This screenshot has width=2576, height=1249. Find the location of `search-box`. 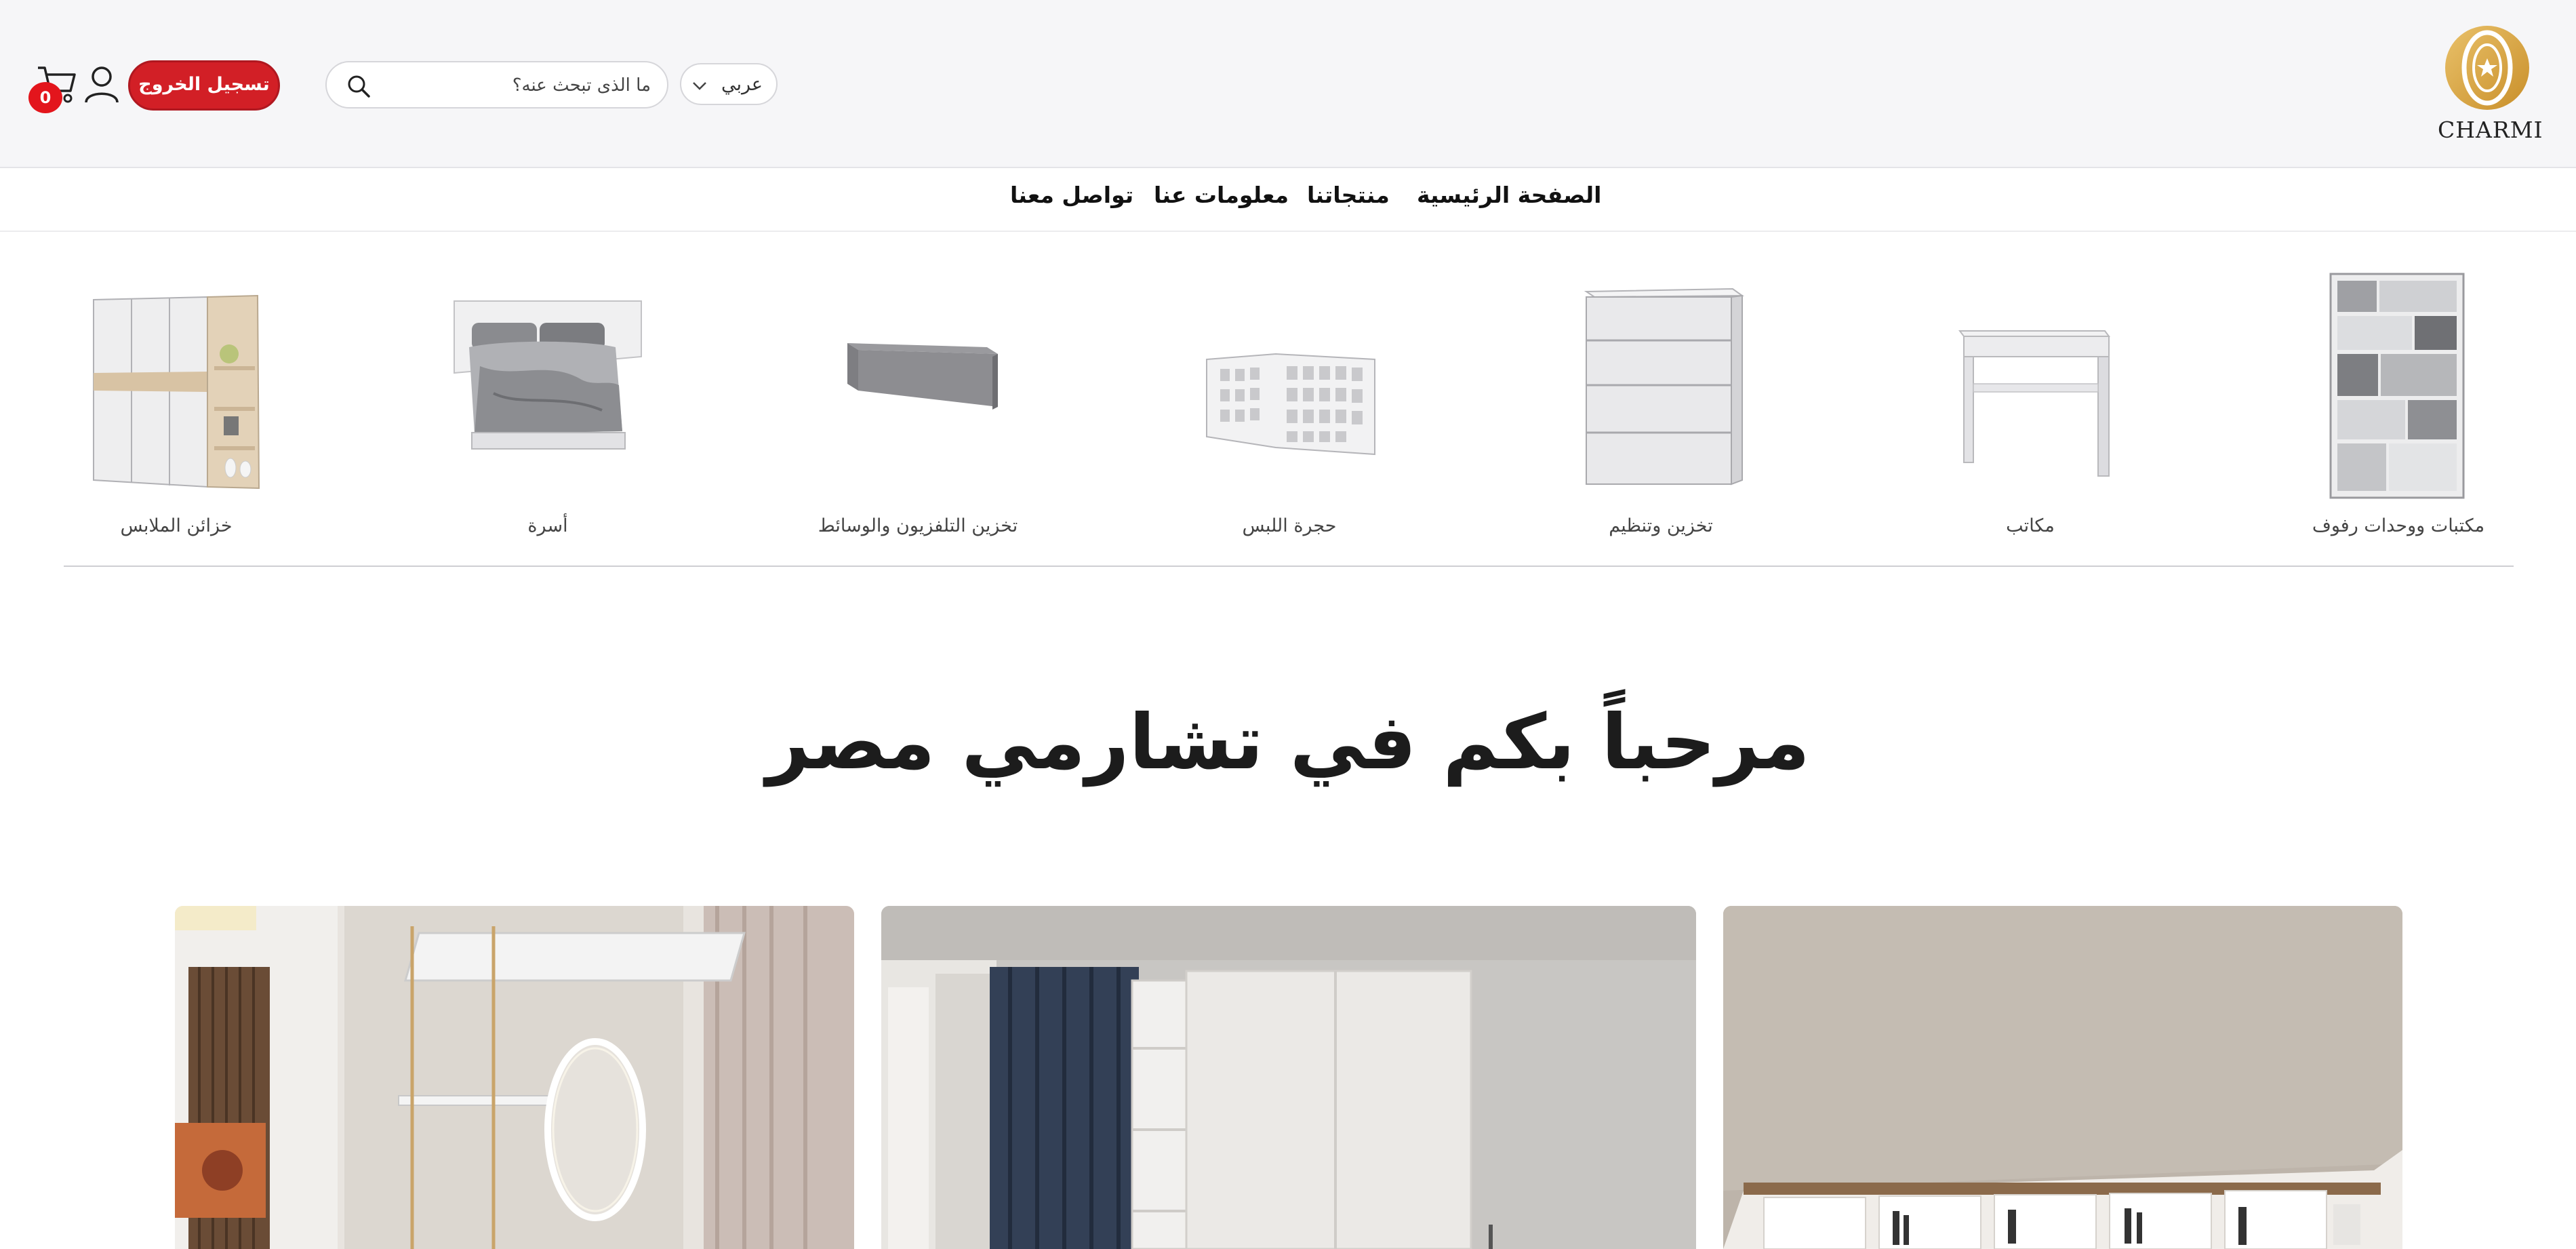

search-box is located at coordinates (496, 84).